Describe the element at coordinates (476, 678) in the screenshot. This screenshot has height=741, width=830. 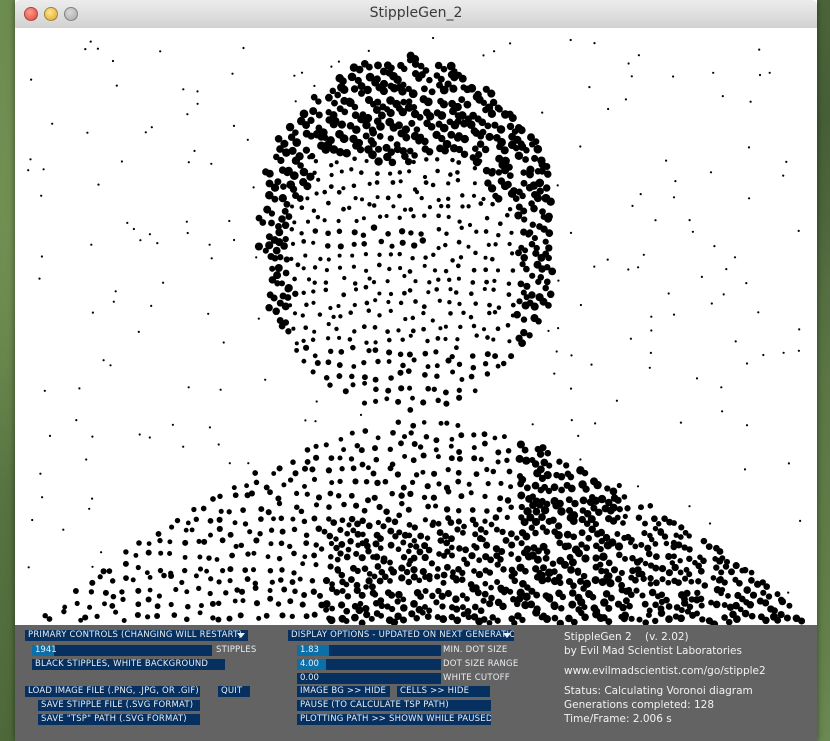
I see `white-cutoff-label: WHITE CUTOFF` at that location.